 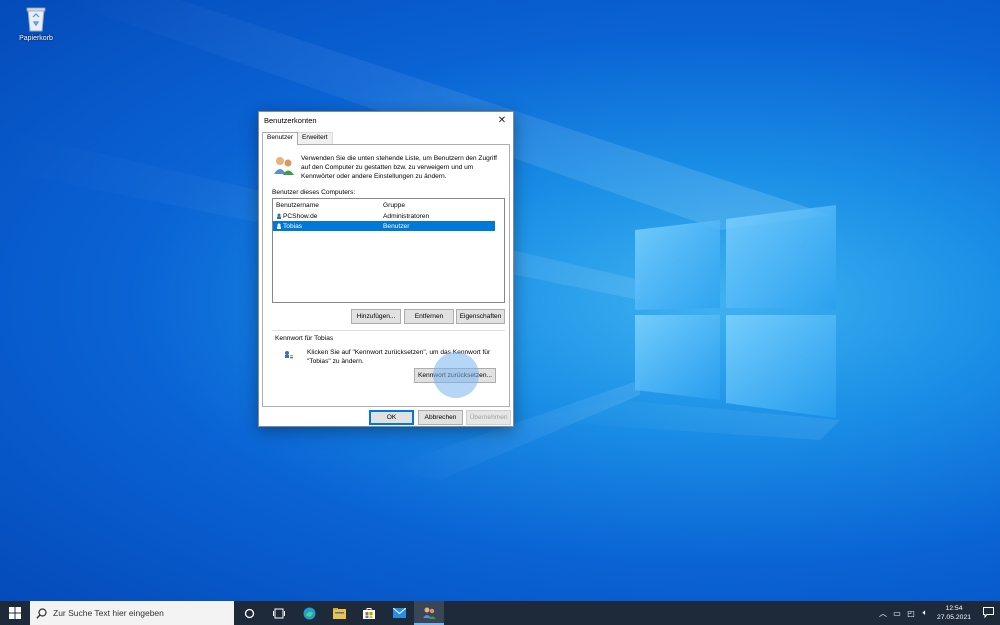 I want to click on password-group-label: Kennwort für Tobias, so click(x=304, y=338).